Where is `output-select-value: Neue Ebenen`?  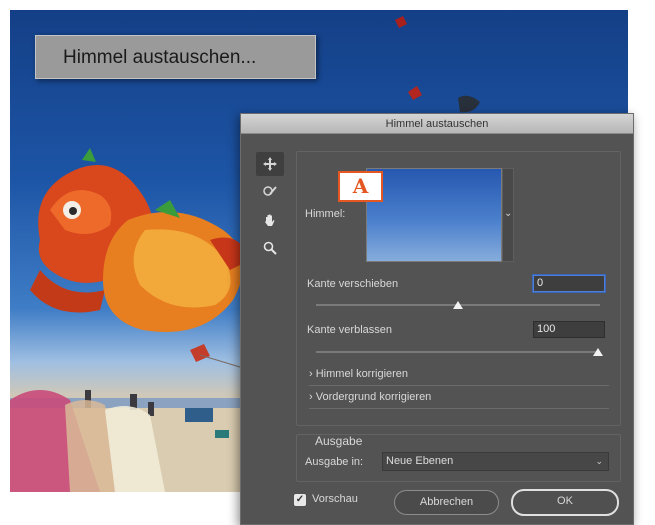
output-select-value: Neue Ebenen is located at coordinates (420, 461).